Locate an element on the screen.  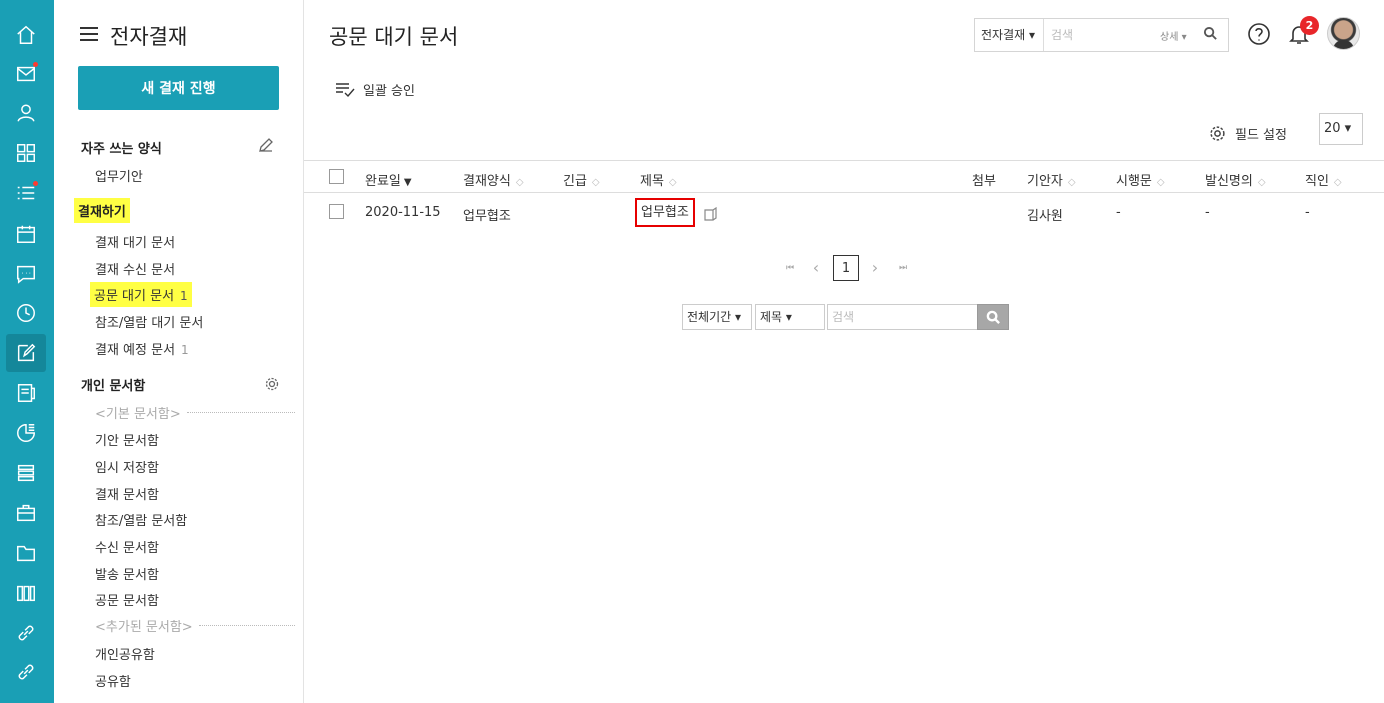
search-scope-select: 전자결재 ▾ is located at coordinates (1009, 35).